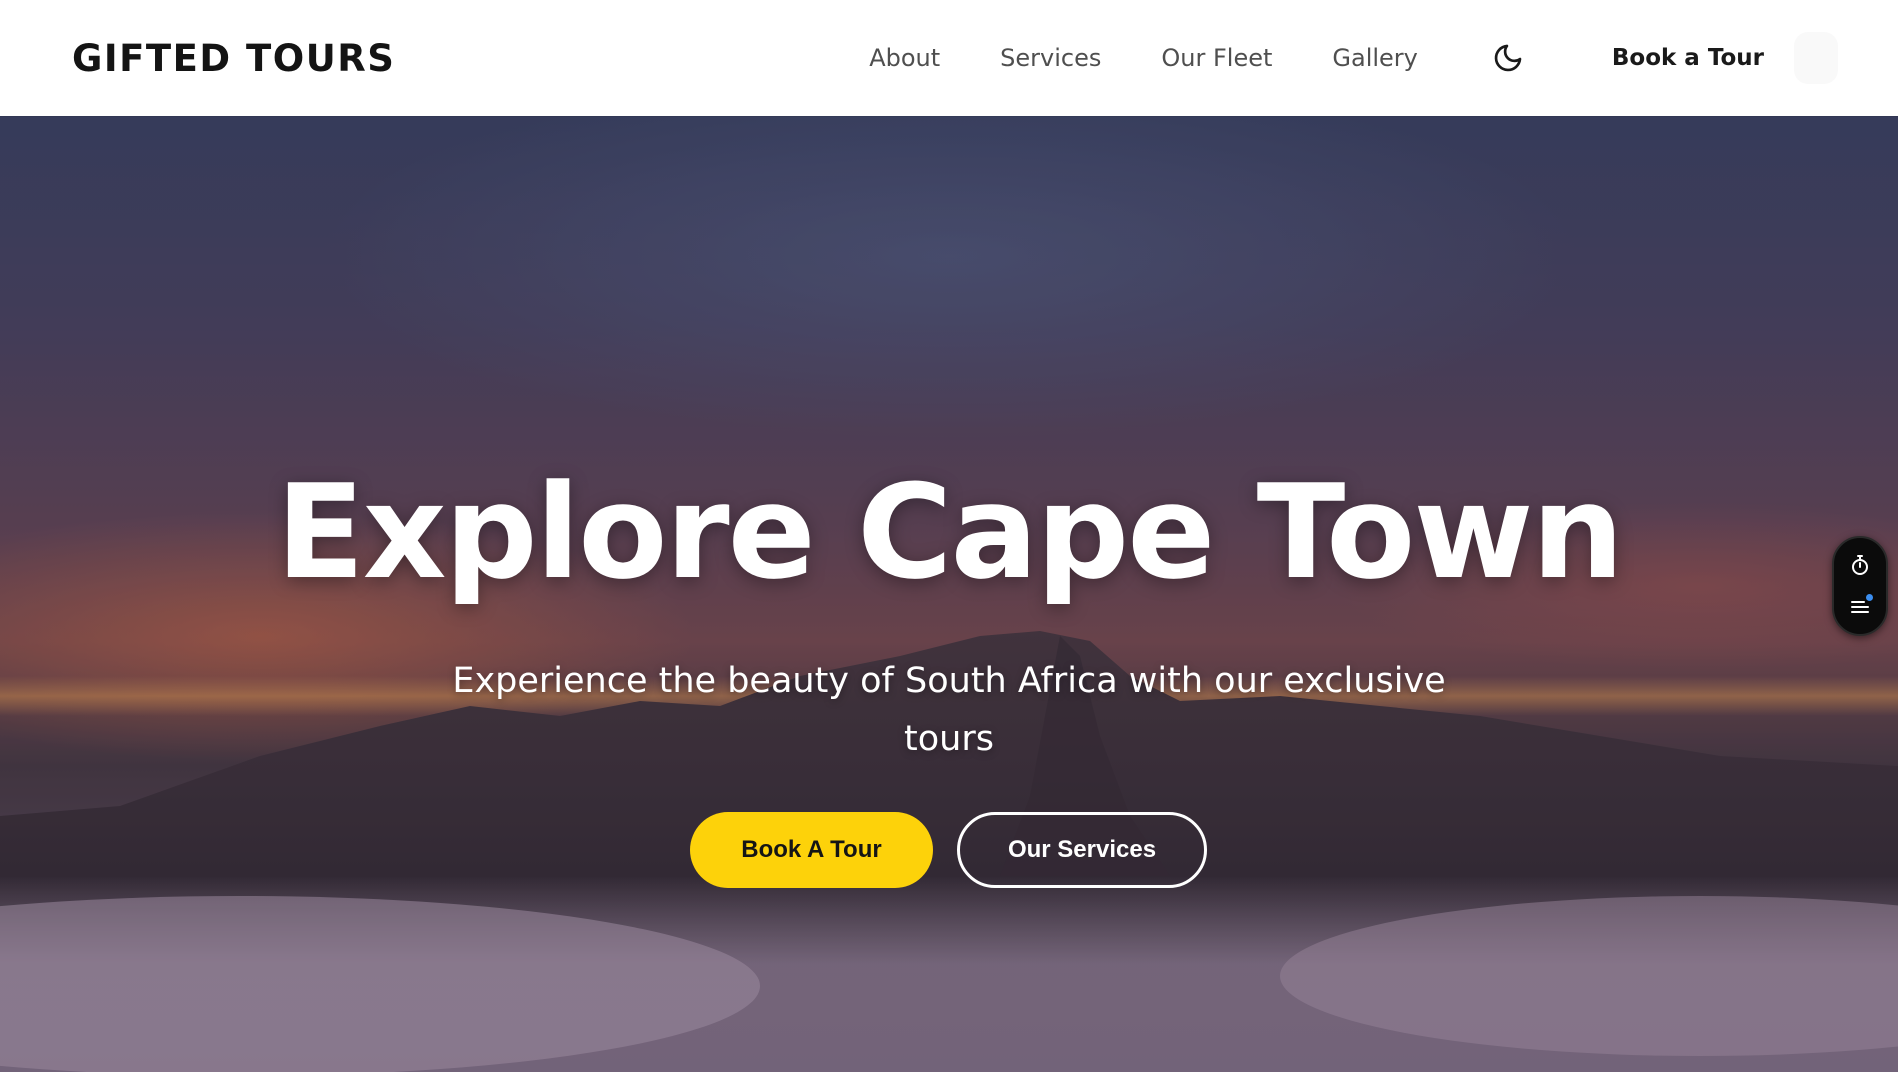 Image resolution: width=1898 pixels, height=1072 pixels. What do you see at coordinates (811, 850) in the screenshot?
I see `book-tour-button: Book A Tour` at bounding box center [811, 850].